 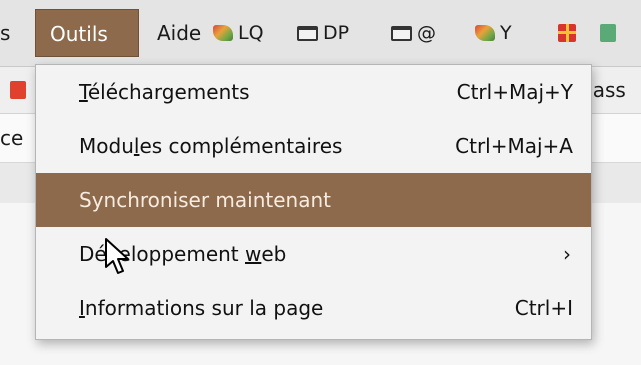 What do you see at coordinates (12, 138) in the screenshot?
I see `row3-partial-text: ce` at bounding box center [12, 138].